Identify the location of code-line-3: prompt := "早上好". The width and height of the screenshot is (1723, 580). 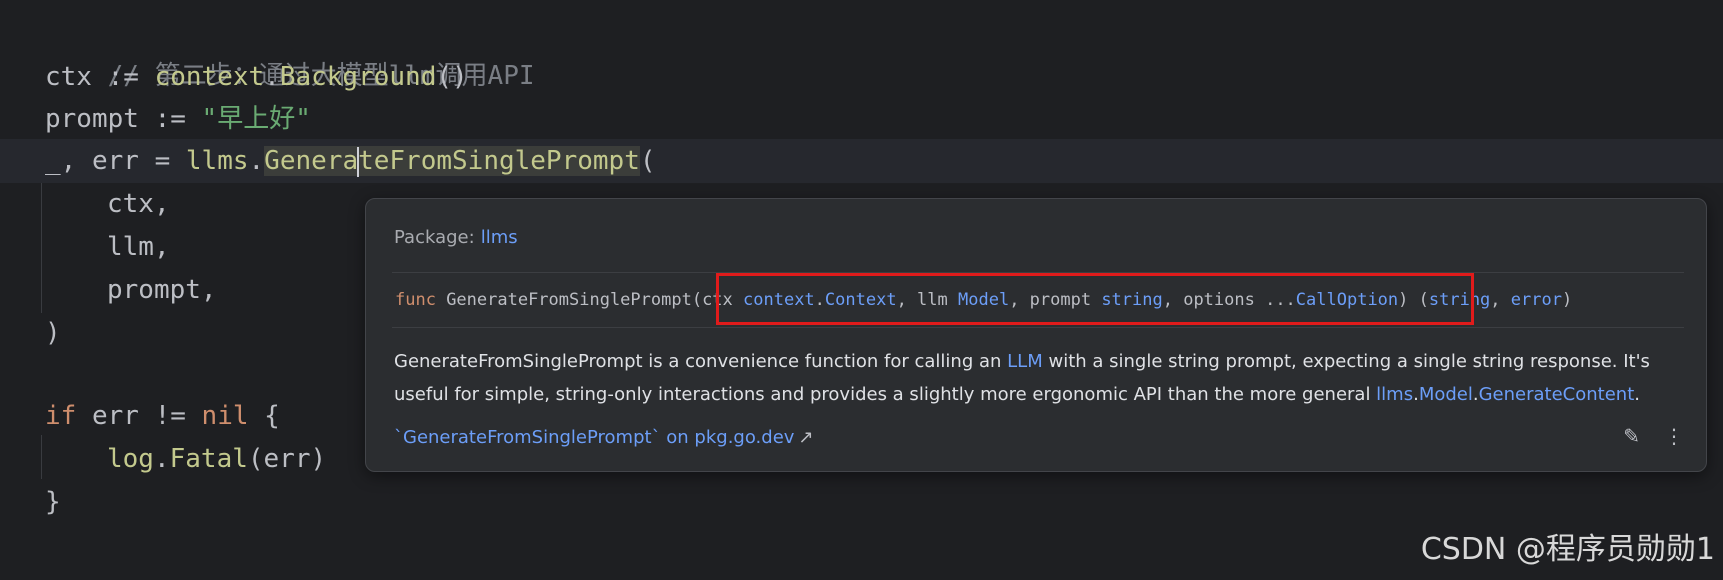
(178, 119).